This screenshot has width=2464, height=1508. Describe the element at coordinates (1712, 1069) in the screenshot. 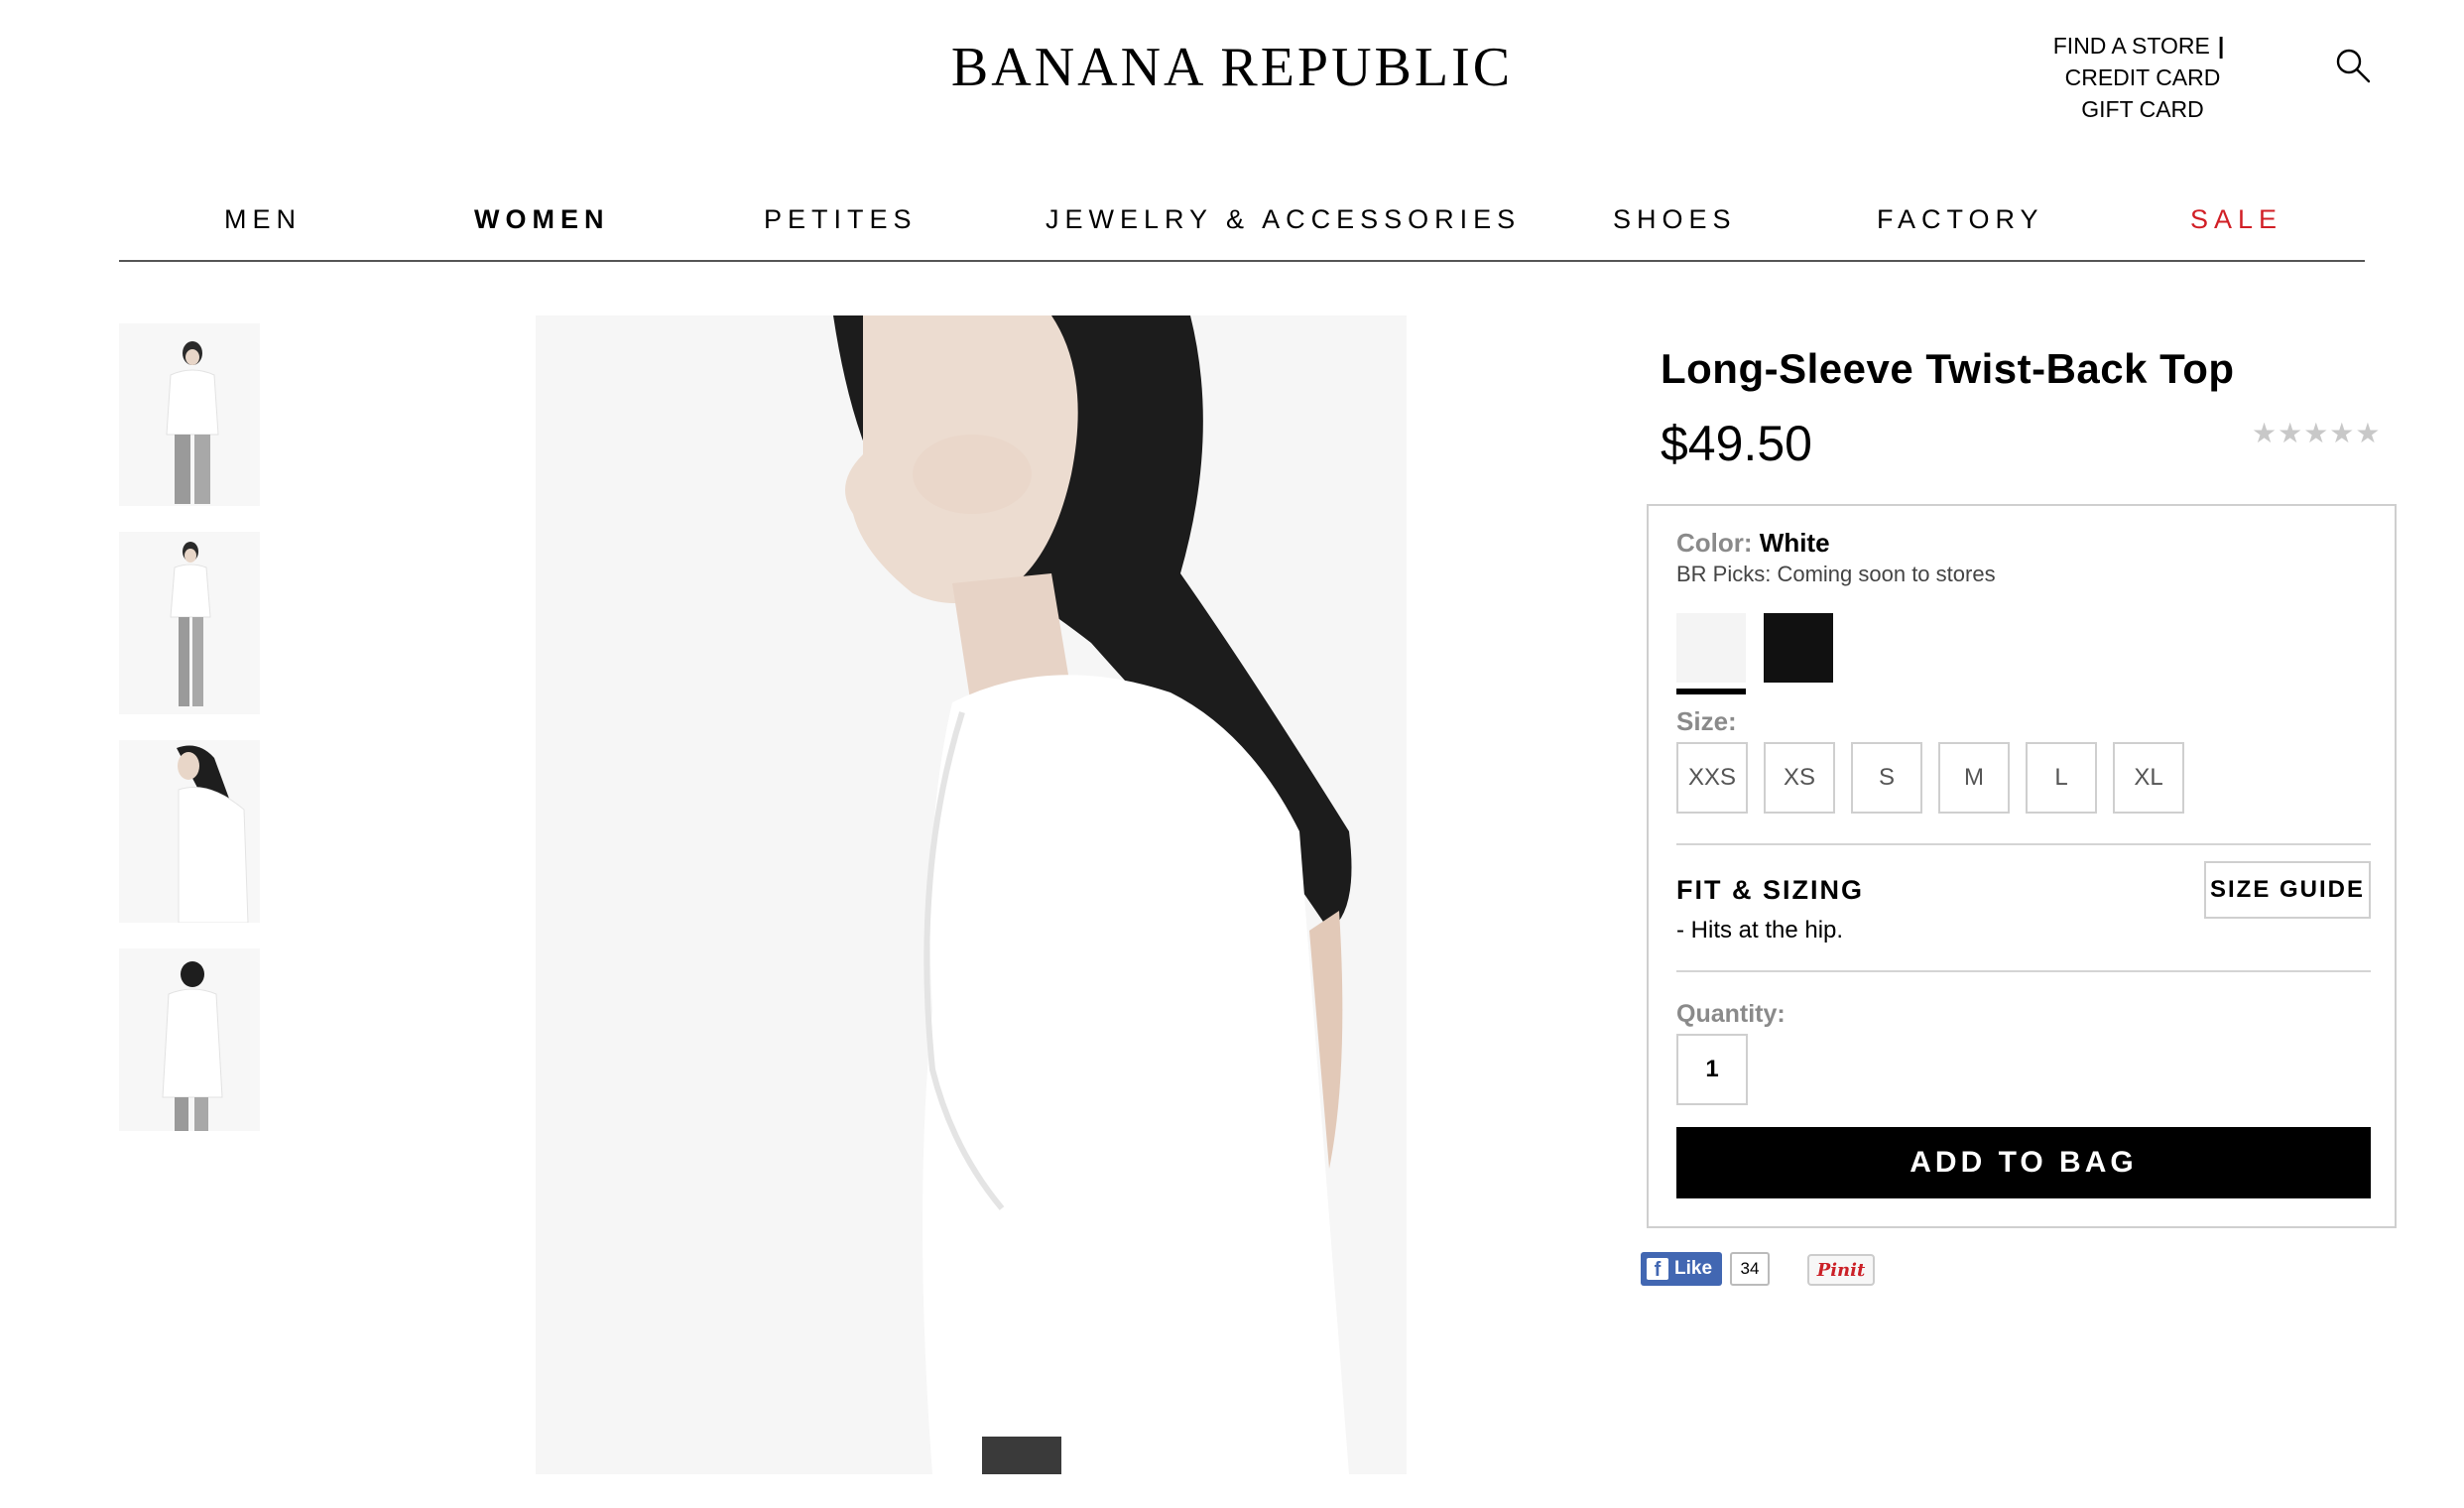

I see `quantity-input: 1` at that location.